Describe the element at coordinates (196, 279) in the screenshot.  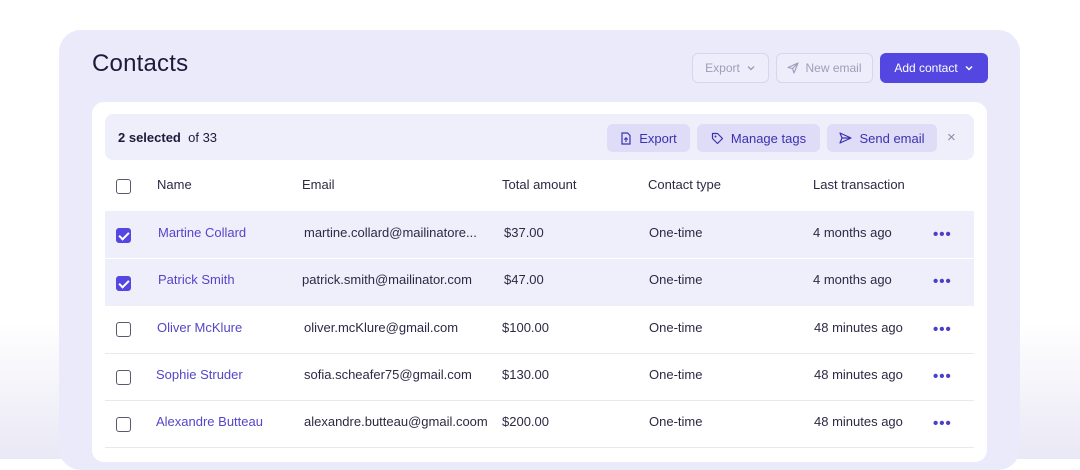
I see `contact-name-link: Patrick Smith` at that location.